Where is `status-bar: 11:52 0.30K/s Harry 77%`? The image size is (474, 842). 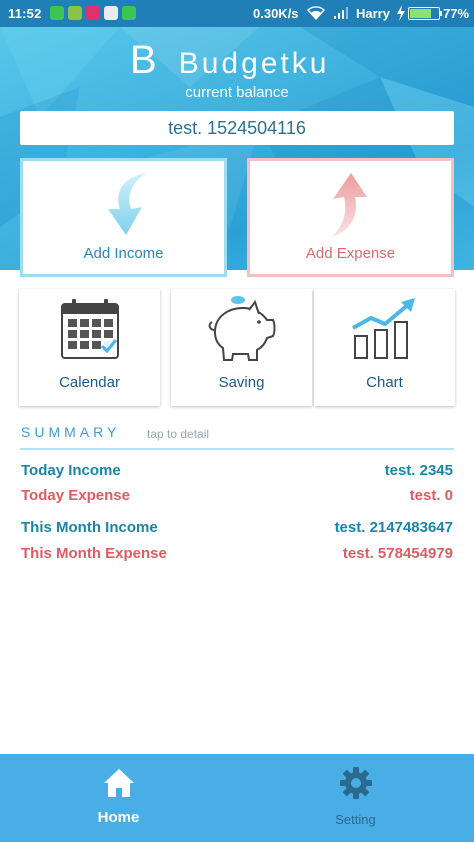 status-bar: 11:52 0.30K/s Harry 77% is located at coordinates (237, 13).